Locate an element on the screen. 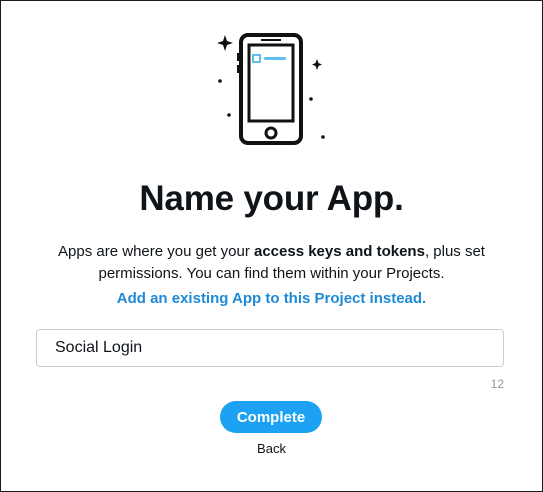 This screenshot has width=543, height=492. character-counter: 12 is located at coordinates (497, 384).